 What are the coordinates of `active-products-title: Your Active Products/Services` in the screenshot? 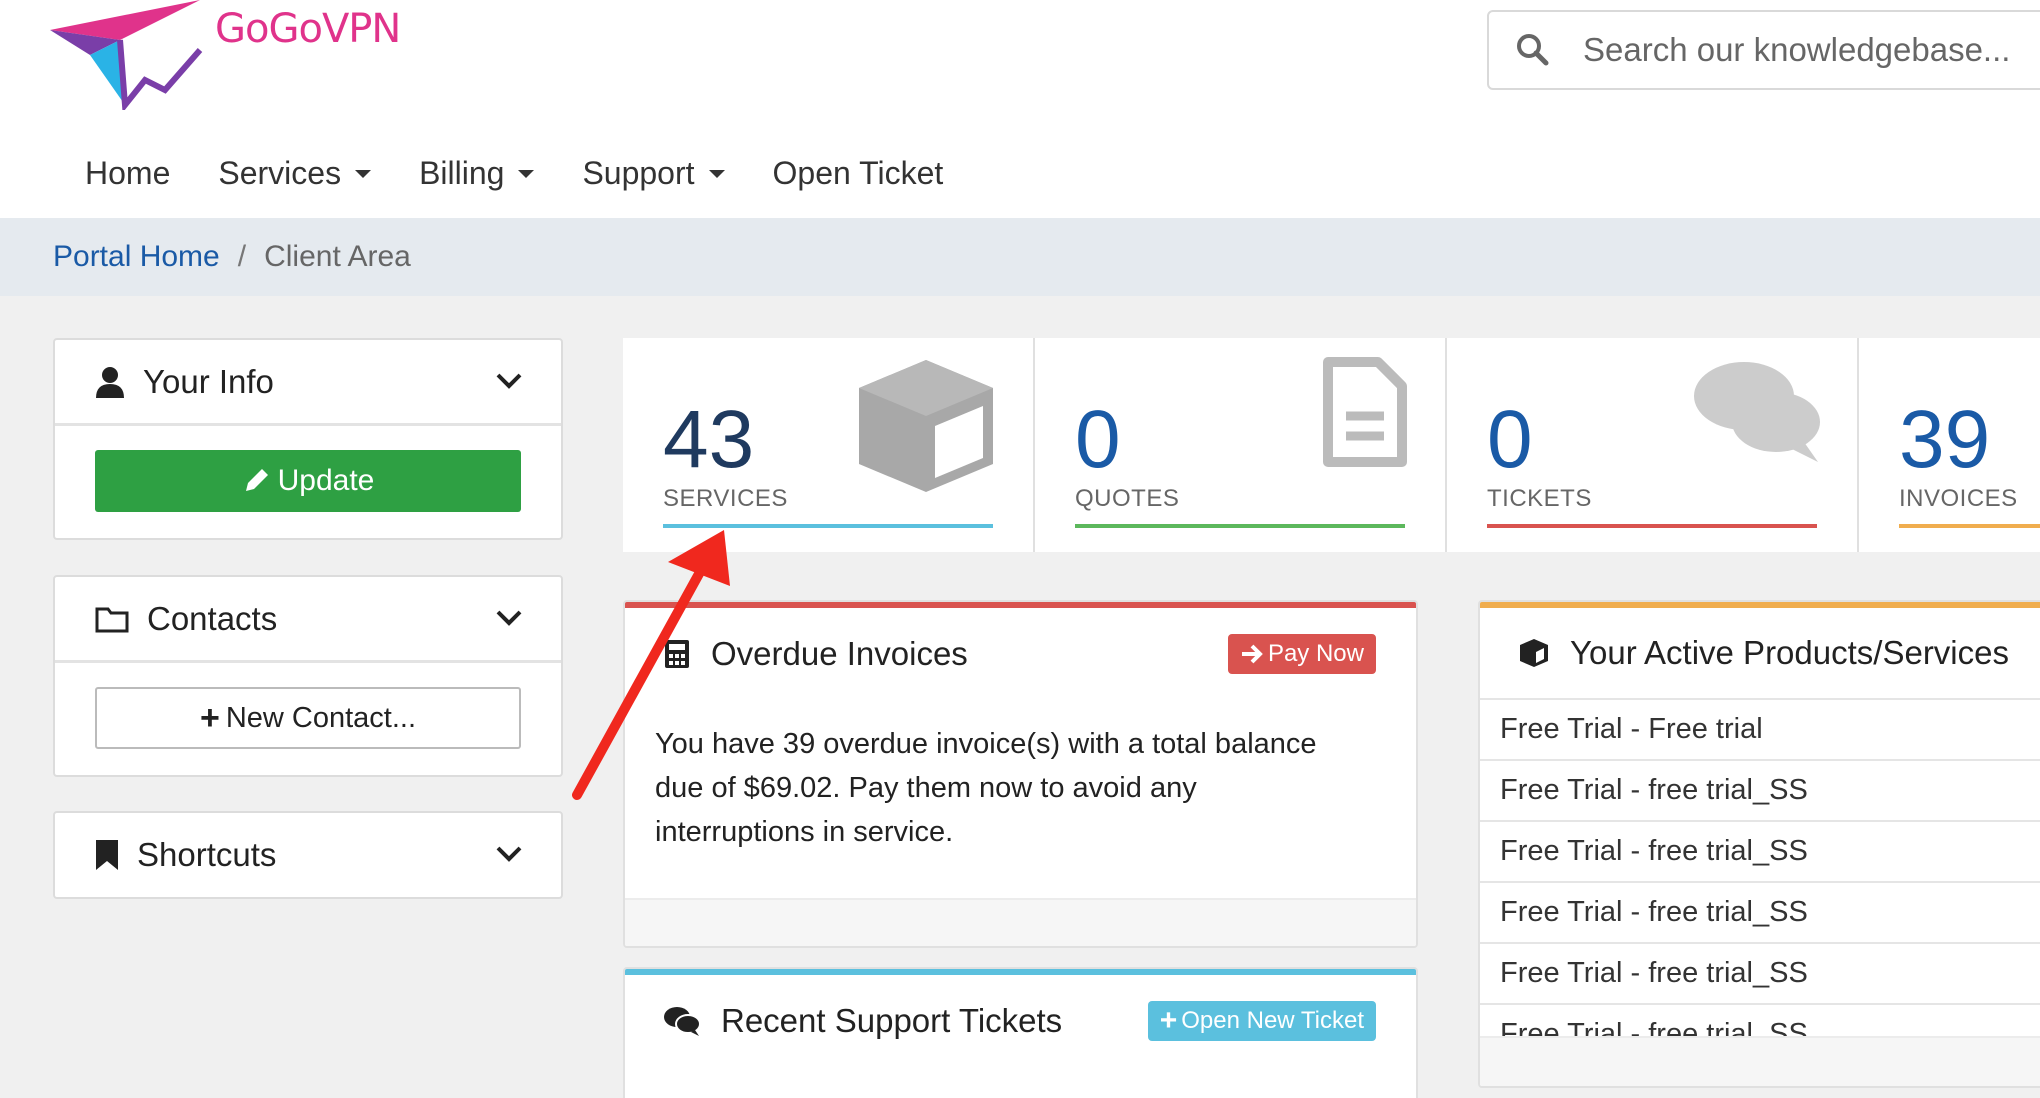 It's located at (1789, 652).